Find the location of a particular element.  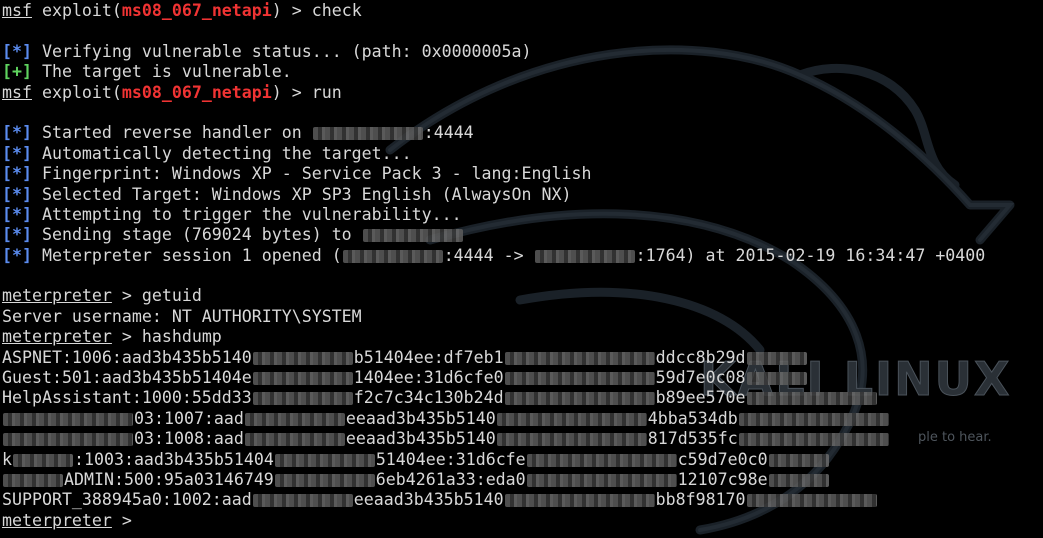

terminal-line: 03:1008:aad eeaad3b435b5140 817d535fc is located at coordinates (522, 439).